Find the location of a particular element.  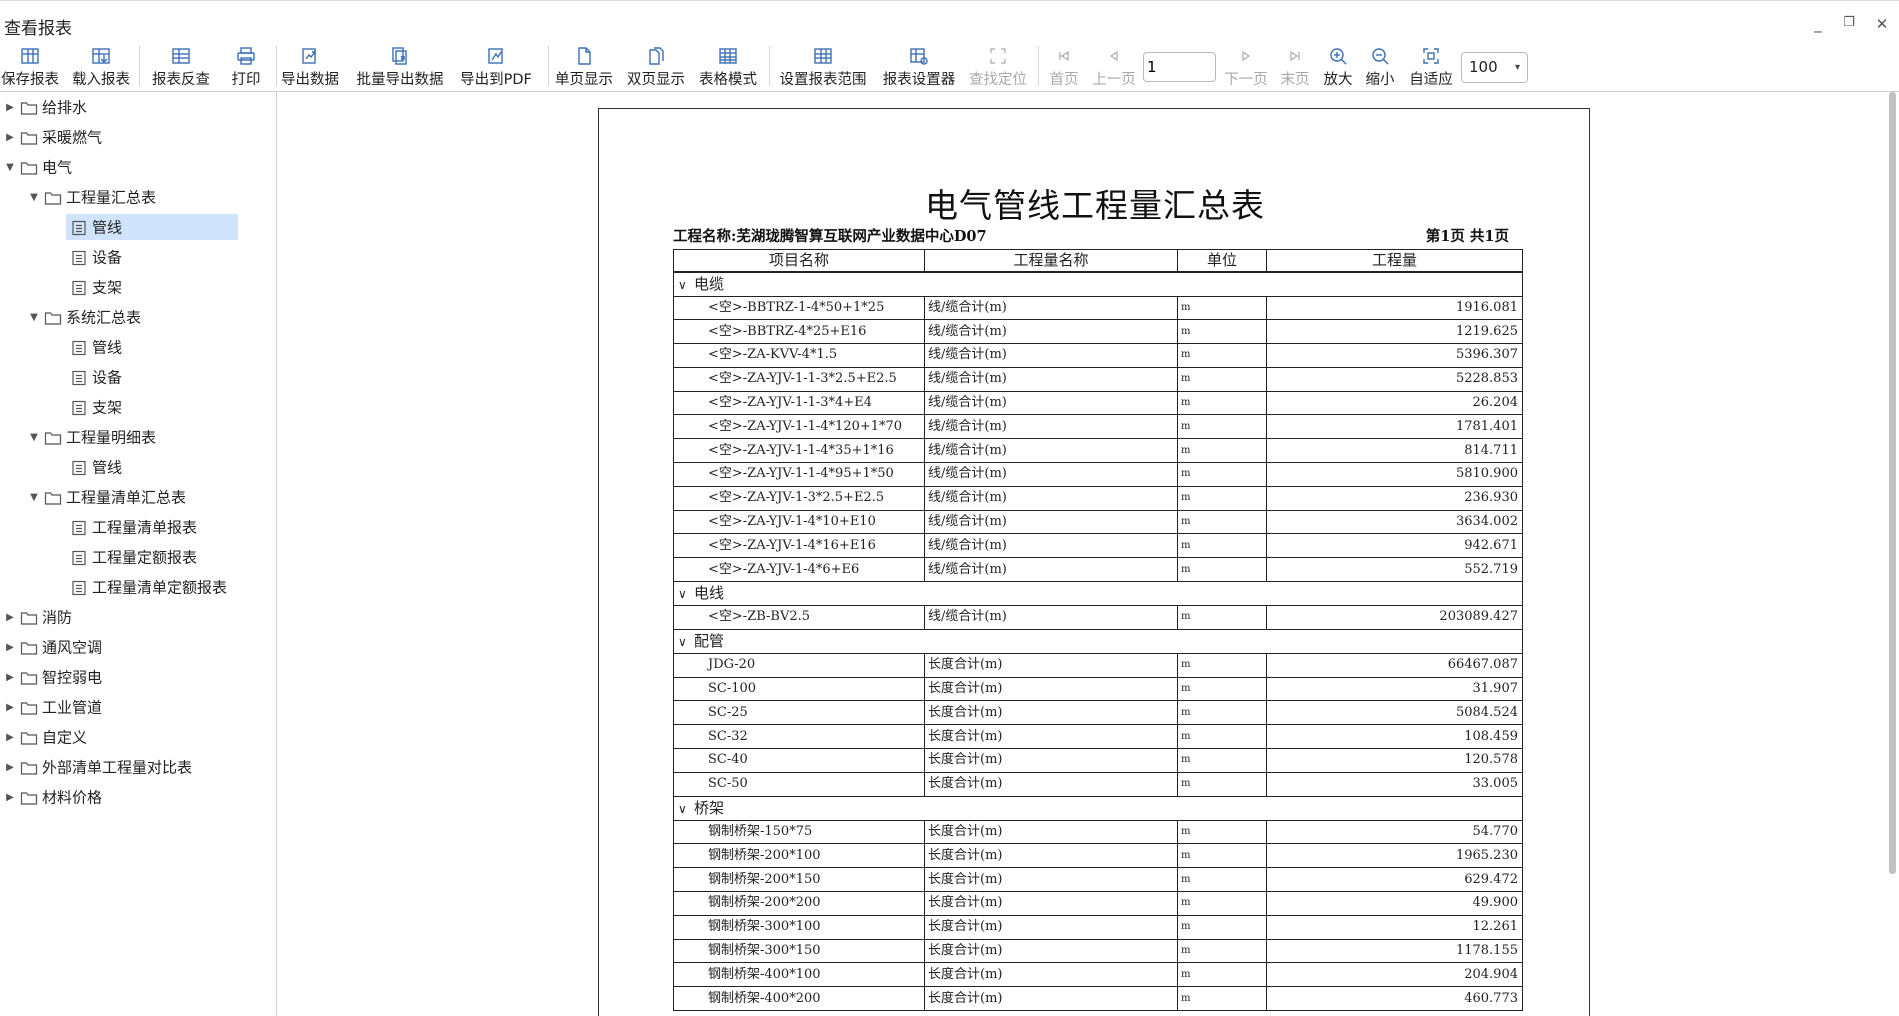

item-name-cell: <空>-ZA-YJV-1-1-4*95+1*50 is located at coordinates (799, 474).